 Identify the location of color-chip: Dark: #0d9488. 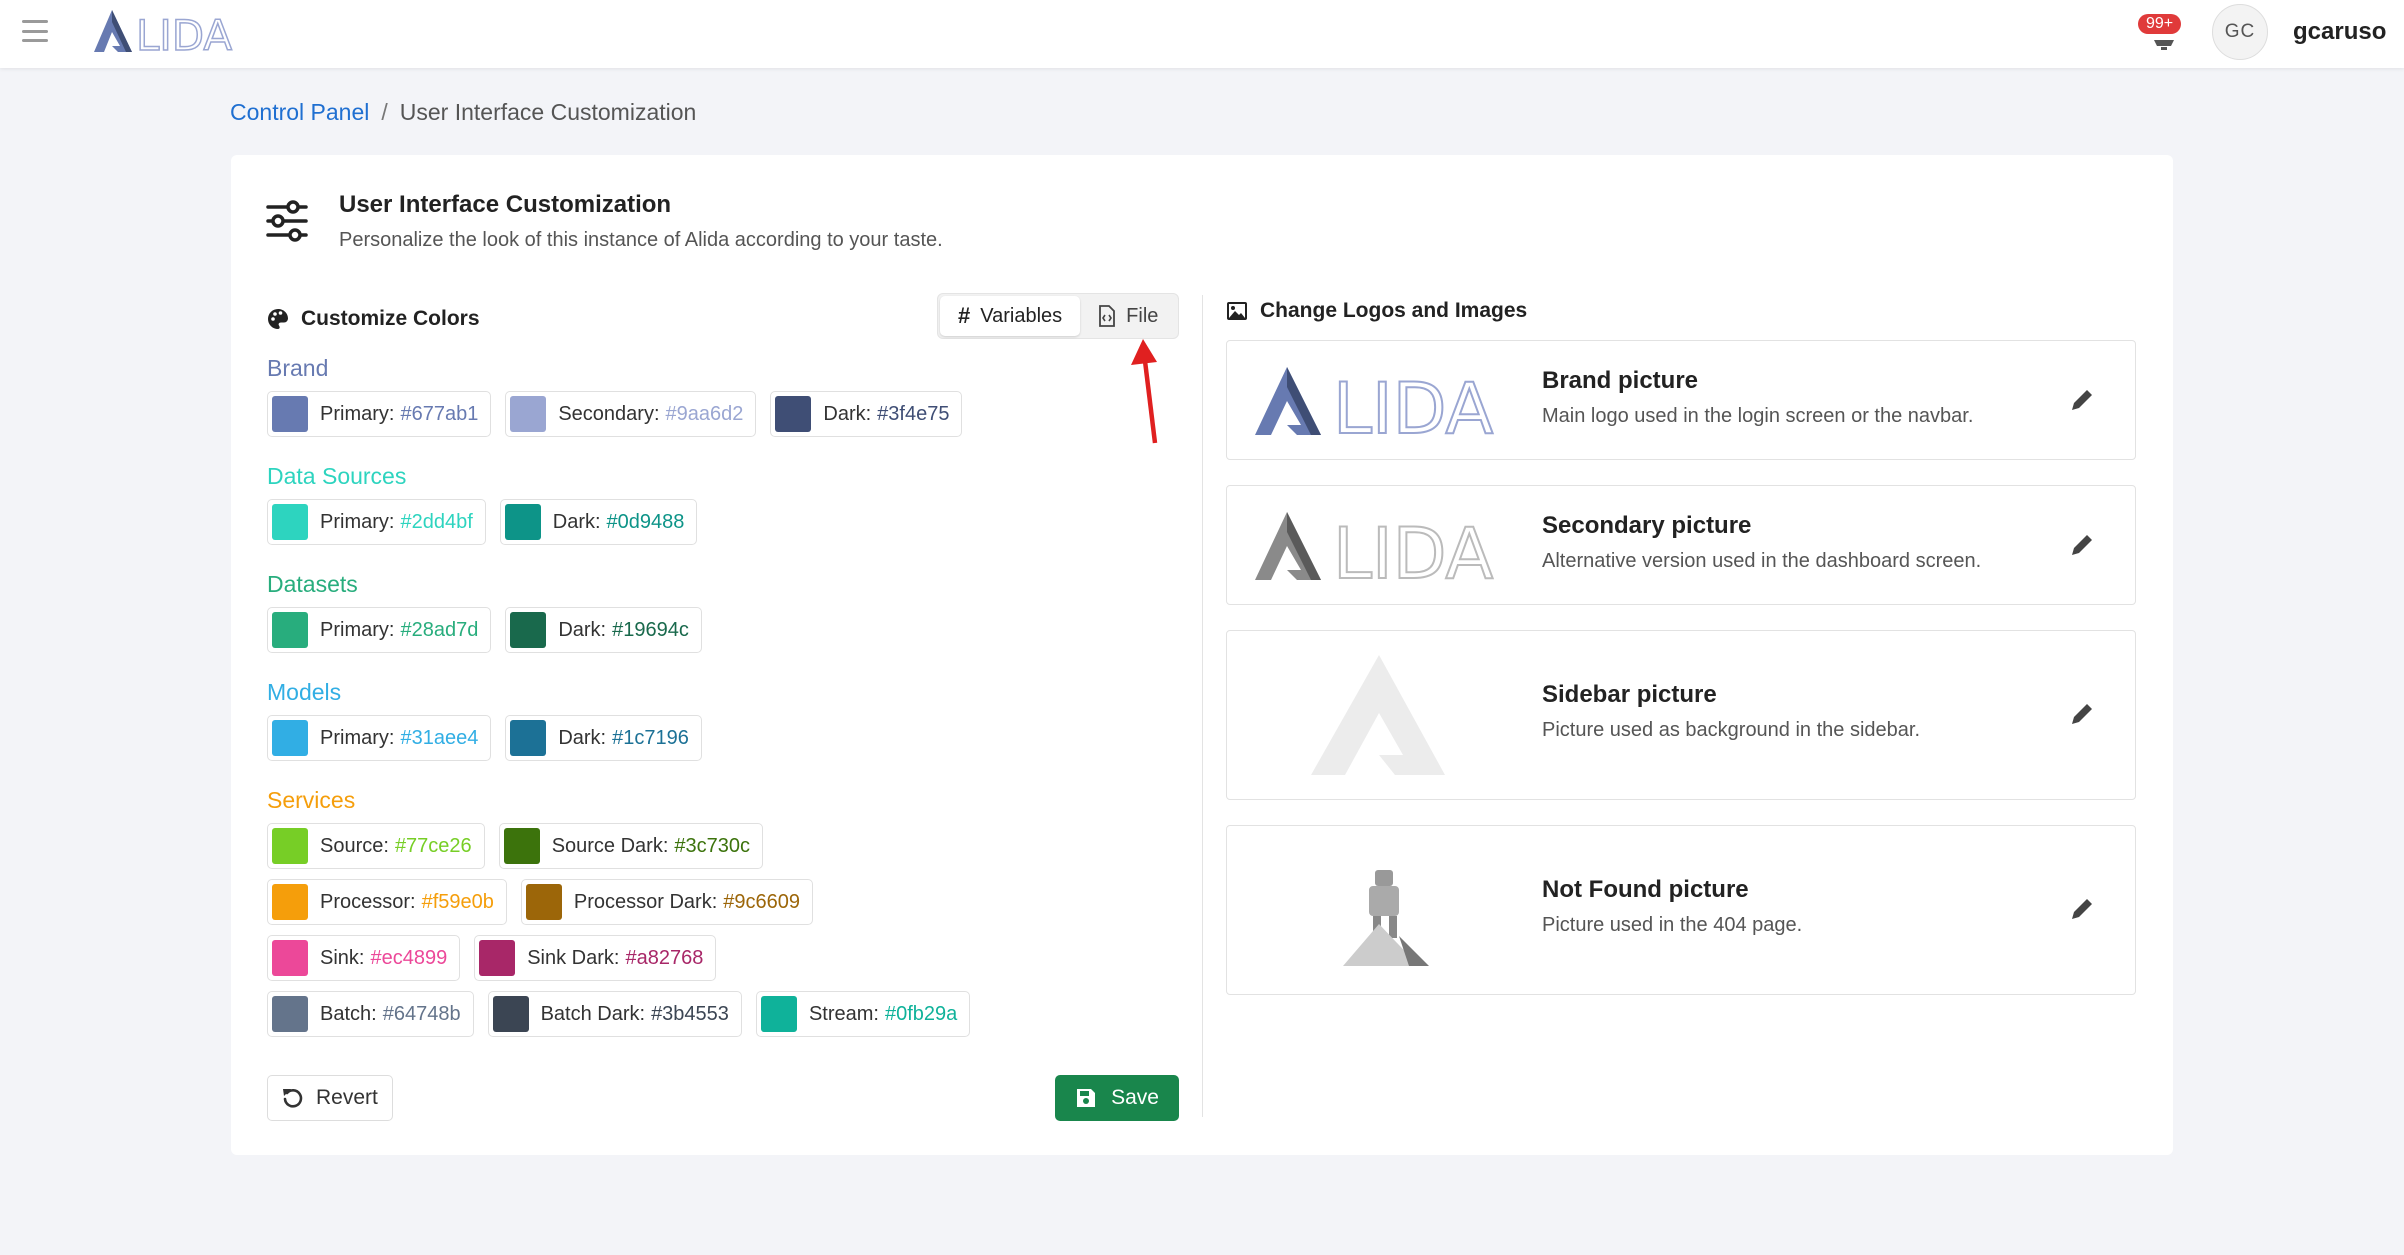
(598, 522).